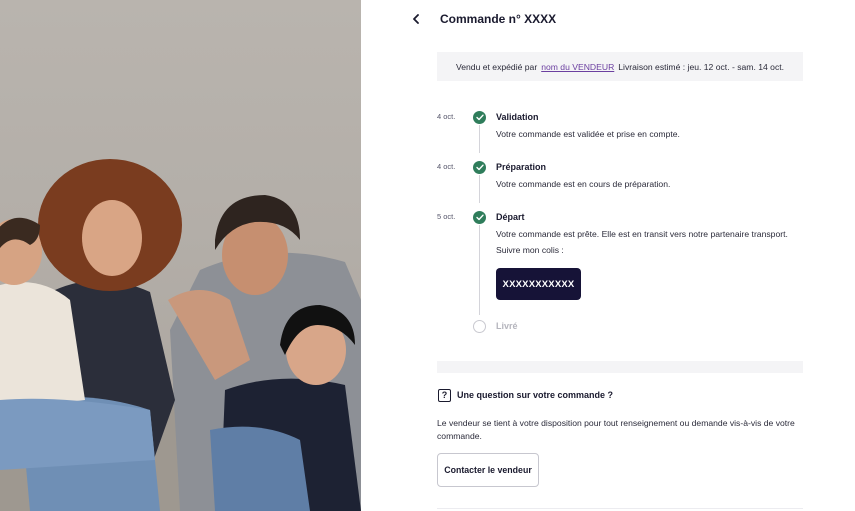 The height and width of the screenshot is (511, 855). What do you see at coordinates (538, 284) in the screenshot?
I see `track-parcel-button: XXXXXXXXXXX` at bounding box center [538, 284].